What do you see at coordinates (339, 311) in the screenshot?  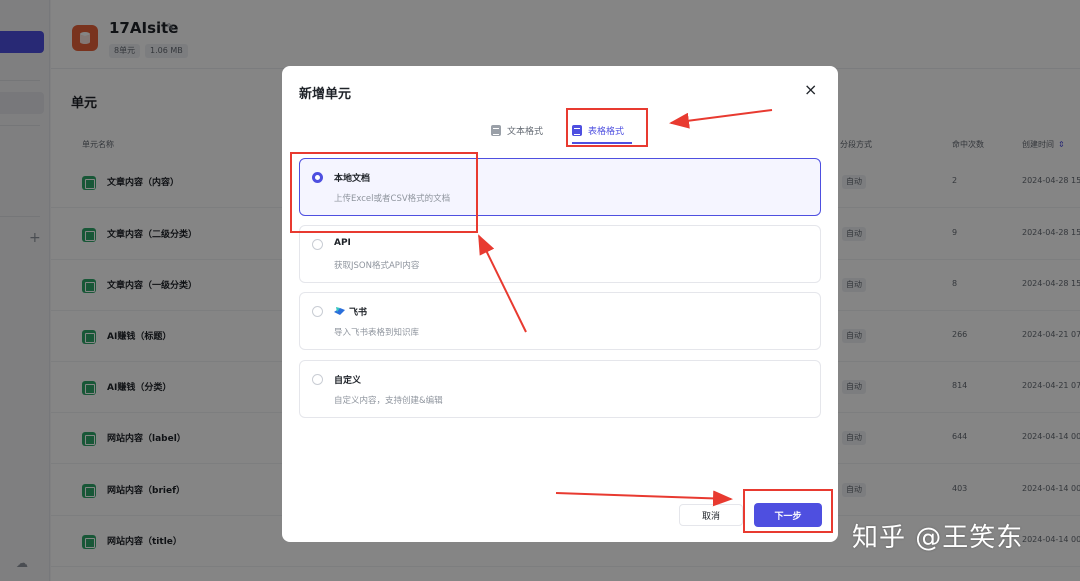 I see `feishu-icon` at bounding box center [339, 311].